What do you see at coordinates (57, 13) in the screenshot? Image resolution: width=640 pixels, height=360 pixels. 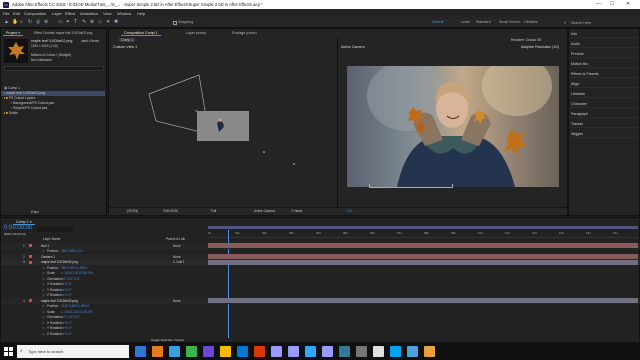 I see `menu-layer: Layer` at bounding box center [57, 13].